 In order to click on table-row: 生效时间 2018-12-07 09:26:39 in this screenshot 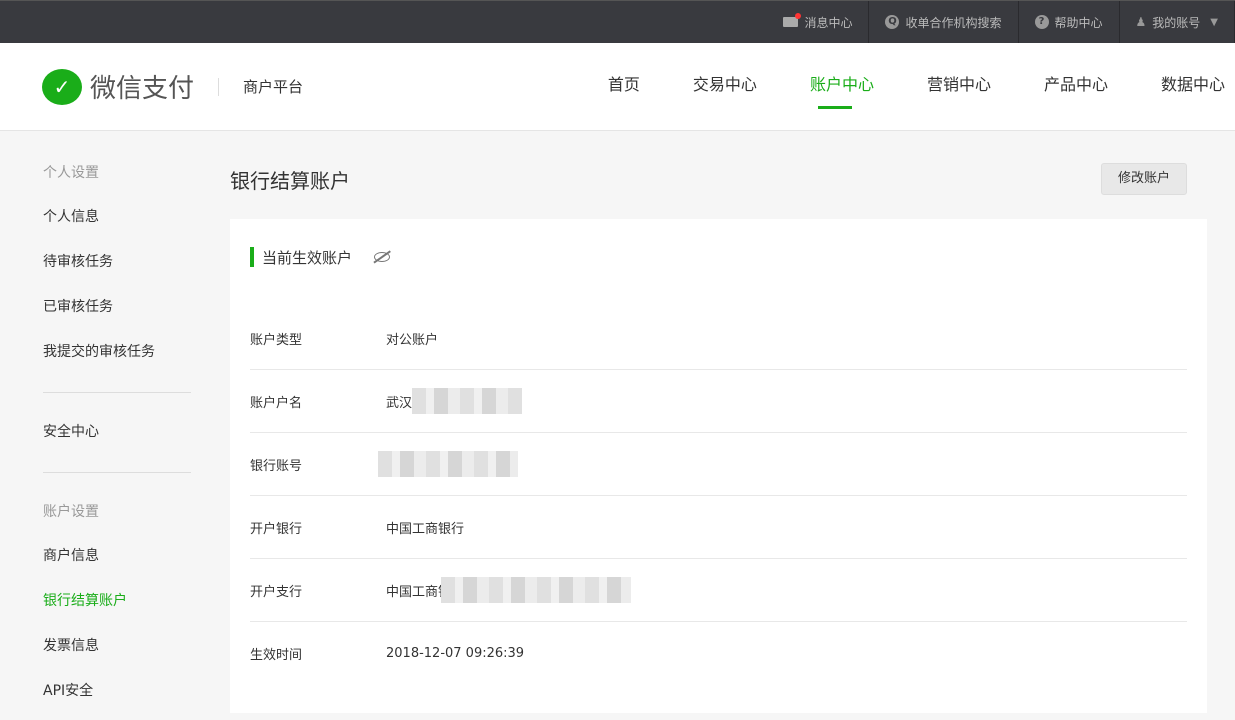, I will do `click(718, 653)`.